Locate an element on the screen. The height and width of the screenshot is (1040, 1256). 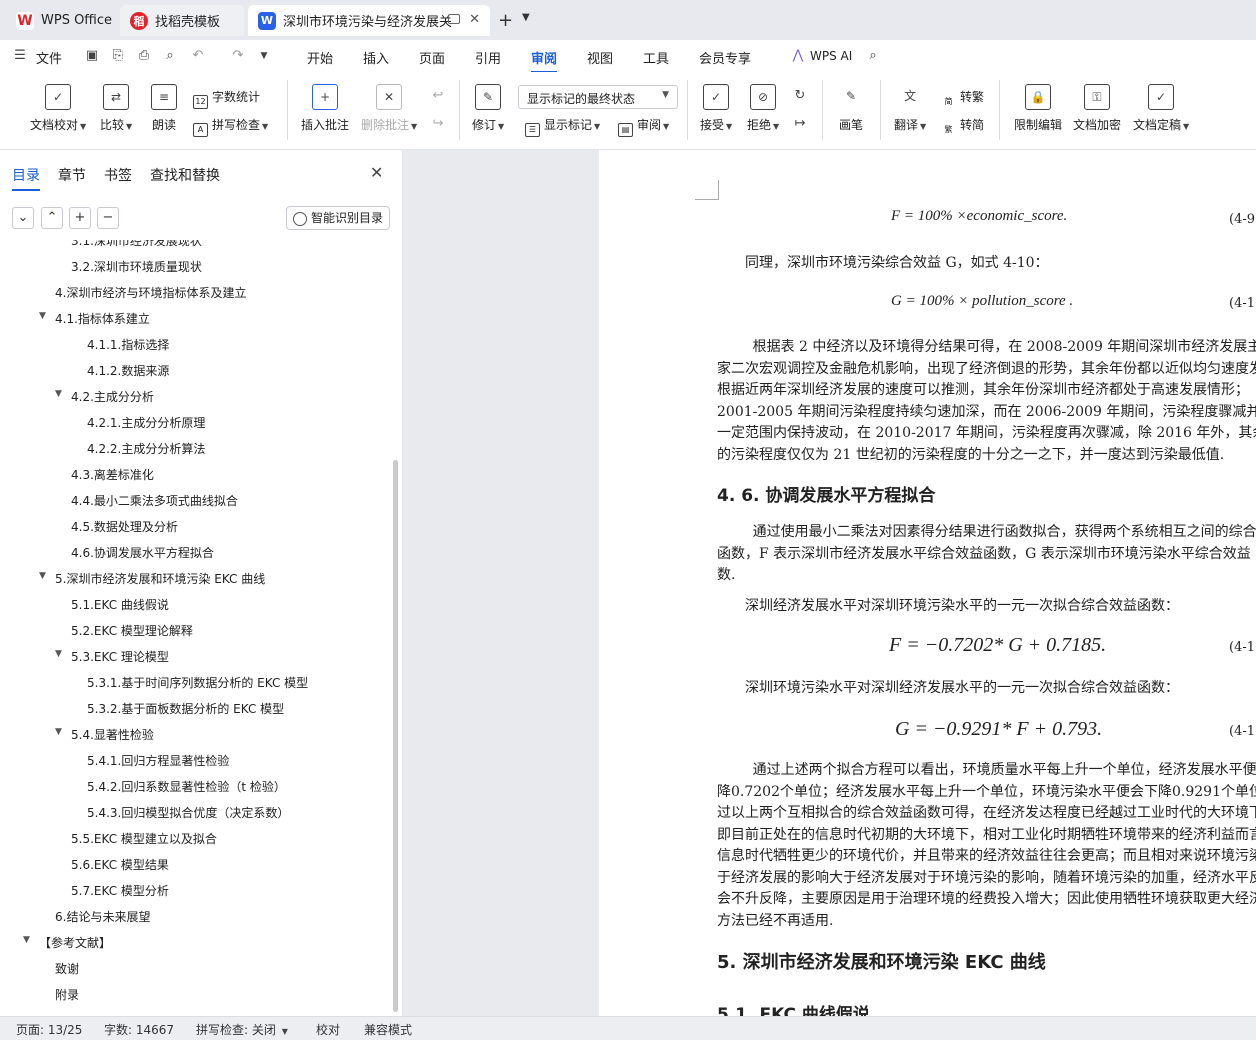
undo-icon: ↶ is located at coordinates (198, 56).